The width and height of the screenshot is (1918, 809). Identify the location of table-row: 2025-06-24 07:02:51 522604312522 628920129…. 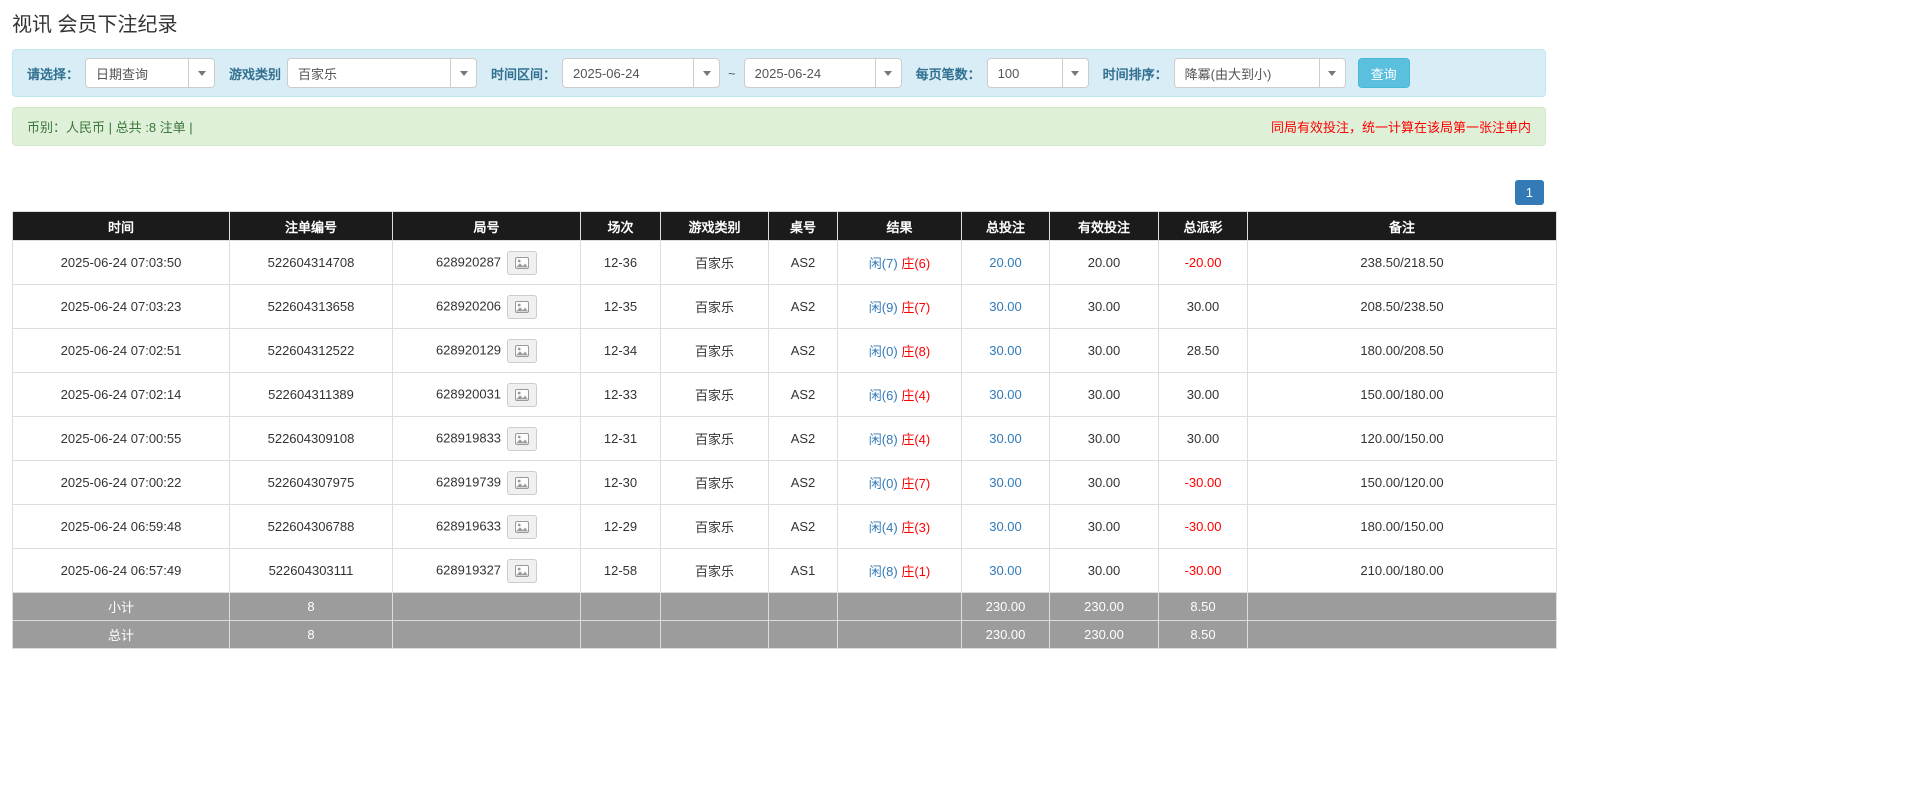
(784, 350).